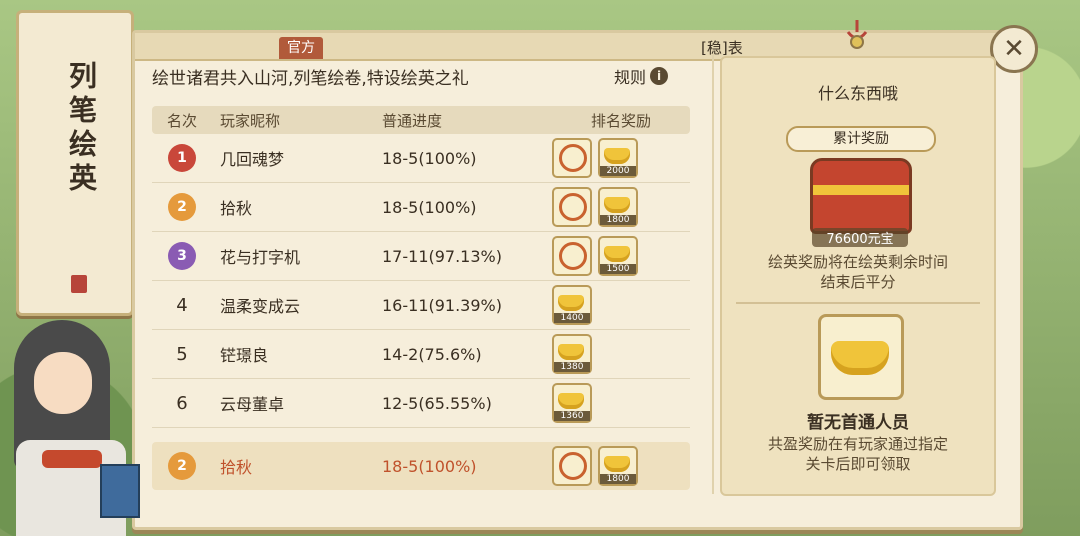 This screenshot has height=536, width=1080. I want to click on rank-medal-icon: 3, so click(182, 256).